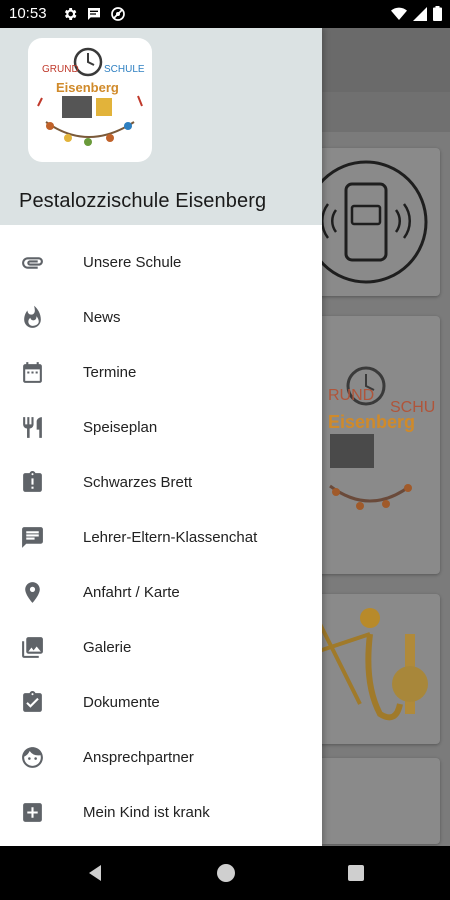 The width and height of the screenshot is (450, 900). What do you see at coordinates (124, 69) in the screenshot?
I see `svg-text: SCHULE` at bounding box center [124, 69].